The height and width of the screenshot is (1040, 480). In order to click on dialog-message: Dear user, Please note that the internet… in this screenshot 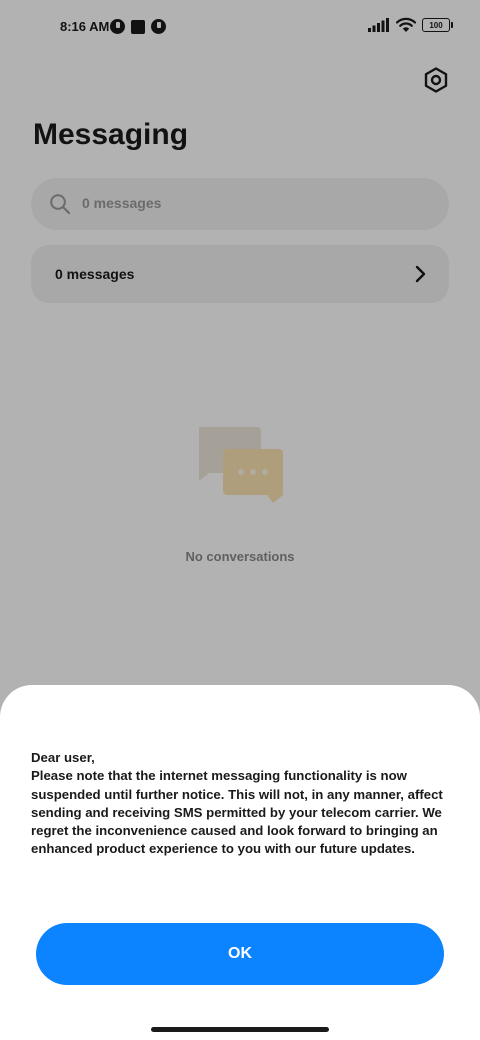, I will do `click(237, 803)`.